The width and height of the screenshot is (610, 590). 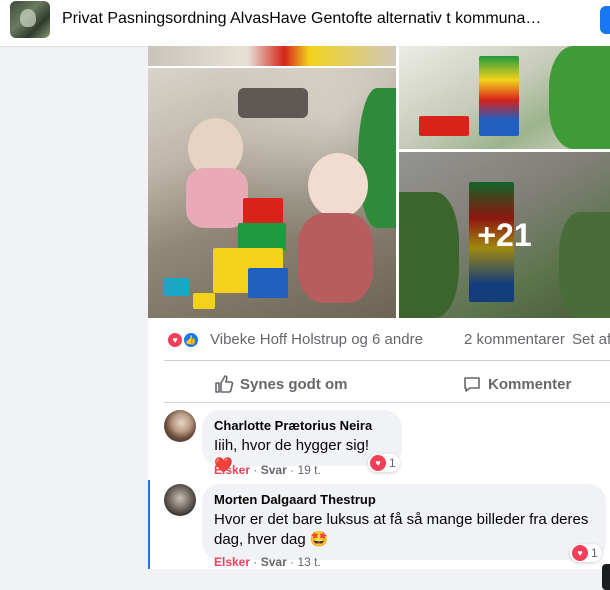 I want to click on photo-top-right, so click(x=504, y=97).